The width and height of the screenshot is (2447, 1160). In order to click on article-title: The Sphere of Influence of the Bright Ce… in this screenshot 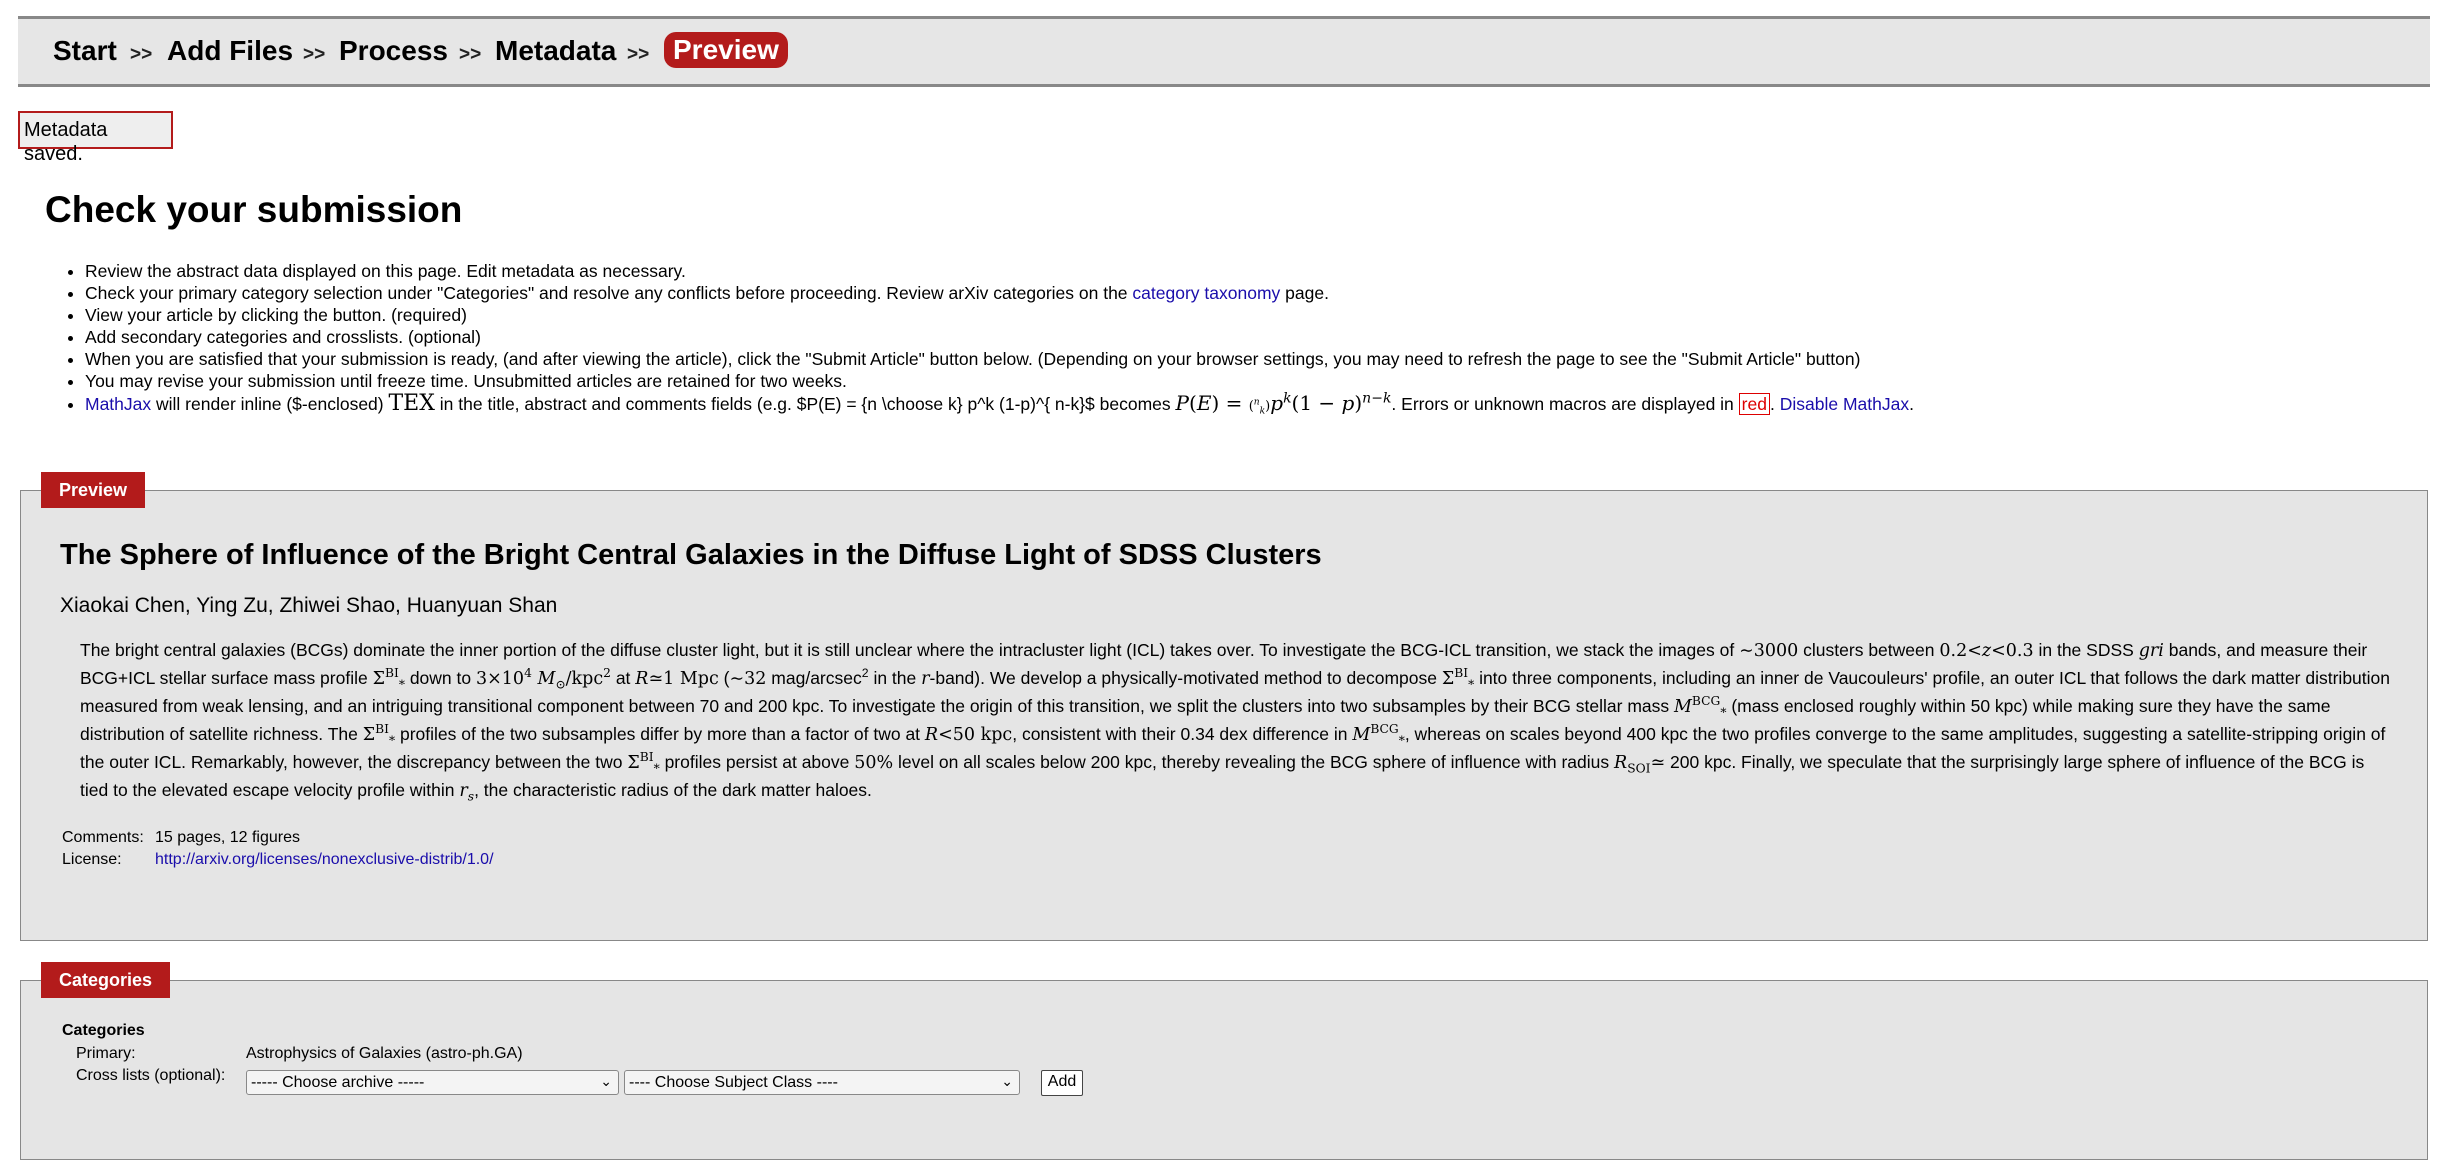, I will do `click(691, 555)`.